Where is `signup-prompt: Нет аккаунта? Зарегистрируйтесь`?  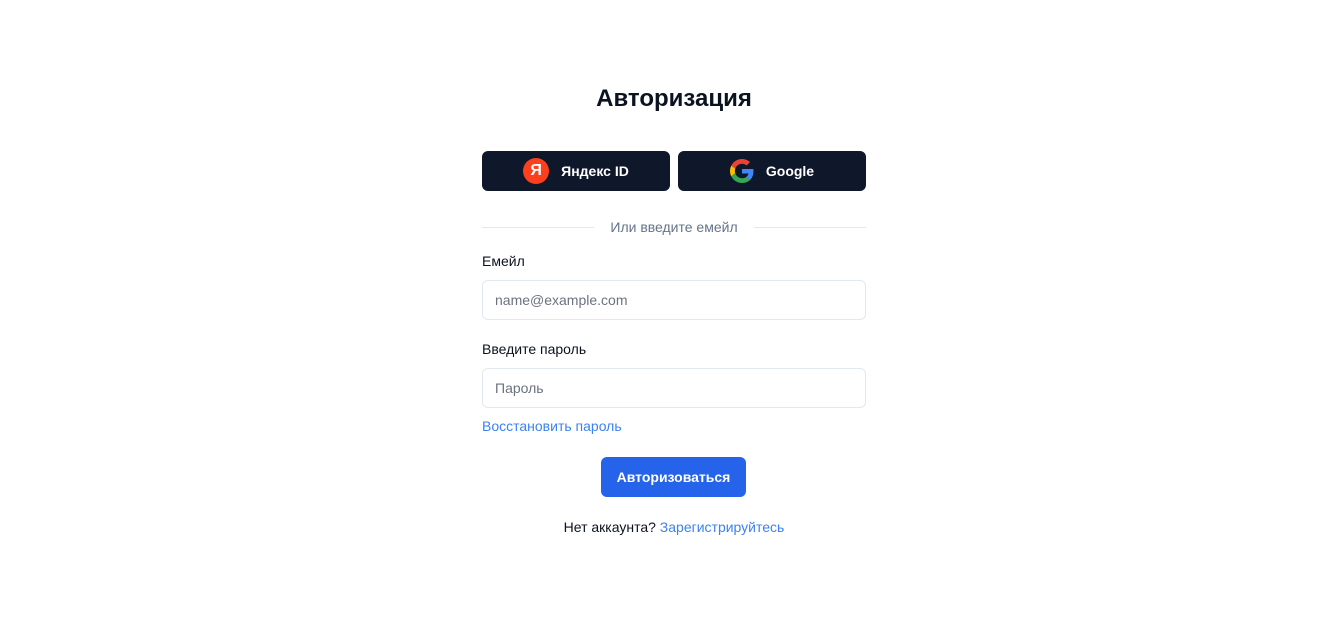
signup-prompt: Нет аккаунта? Зарегистрируйтесь is located at coordinates (674, 527).